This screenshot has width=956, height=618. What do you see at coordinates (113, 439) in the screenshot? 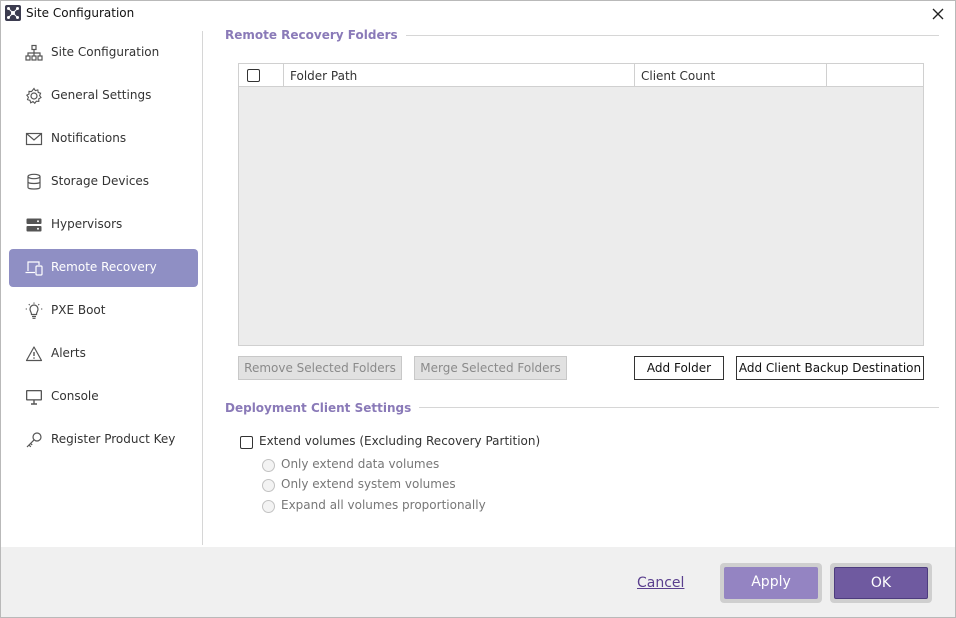
I see `sidebar-item-label: Register Product Key` at bounding box center [113, 439].